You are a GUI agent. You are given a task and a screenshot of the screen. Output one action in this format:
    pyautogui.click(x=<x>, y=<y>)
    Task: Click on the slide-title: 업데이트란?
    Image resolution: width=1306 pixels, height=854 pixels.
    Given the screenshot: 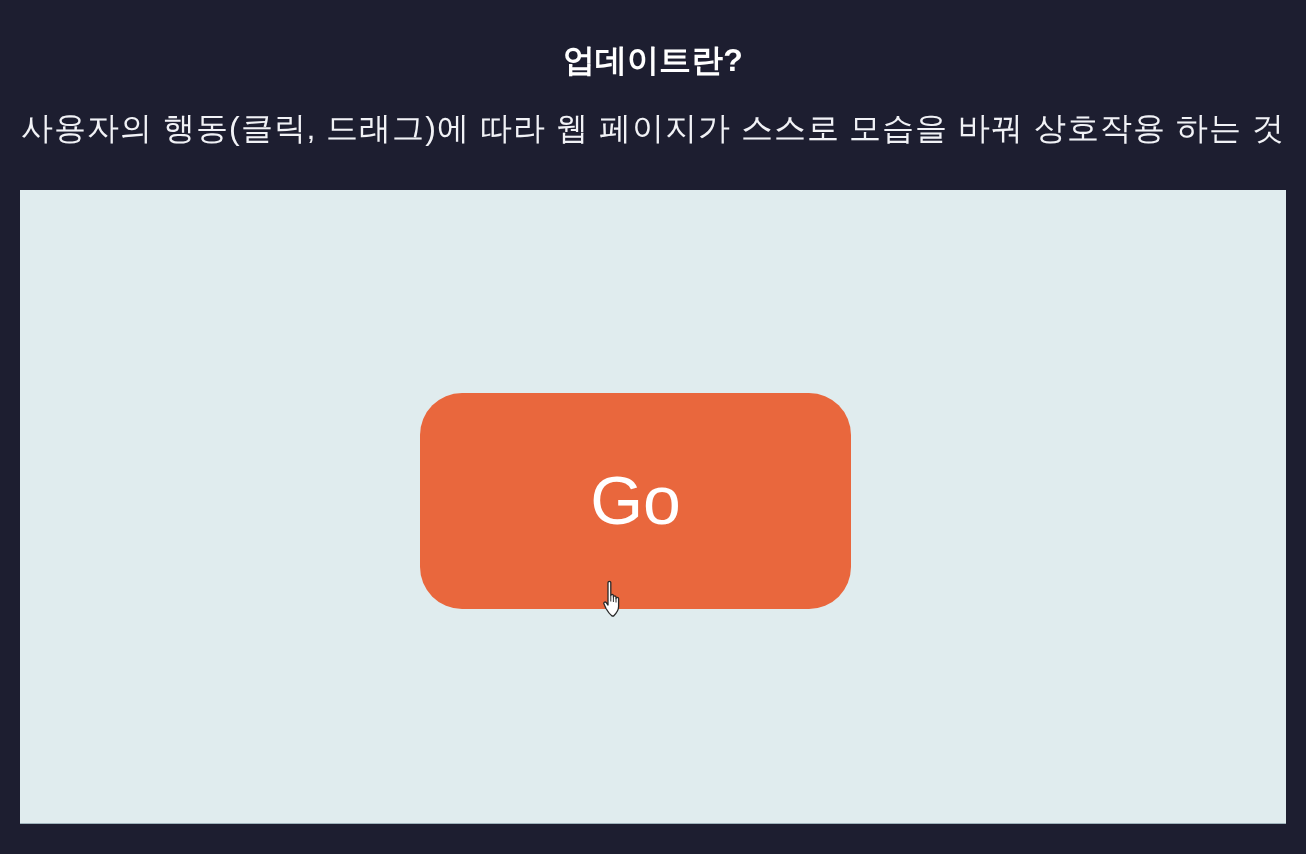 What is the action you would take?
    pyautogui.click(x=653, y=60)
    